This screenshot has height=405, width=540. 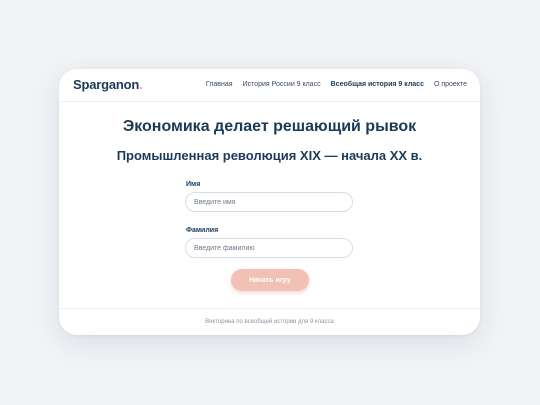 I want to click on name-input, so click(x=269, y=202).